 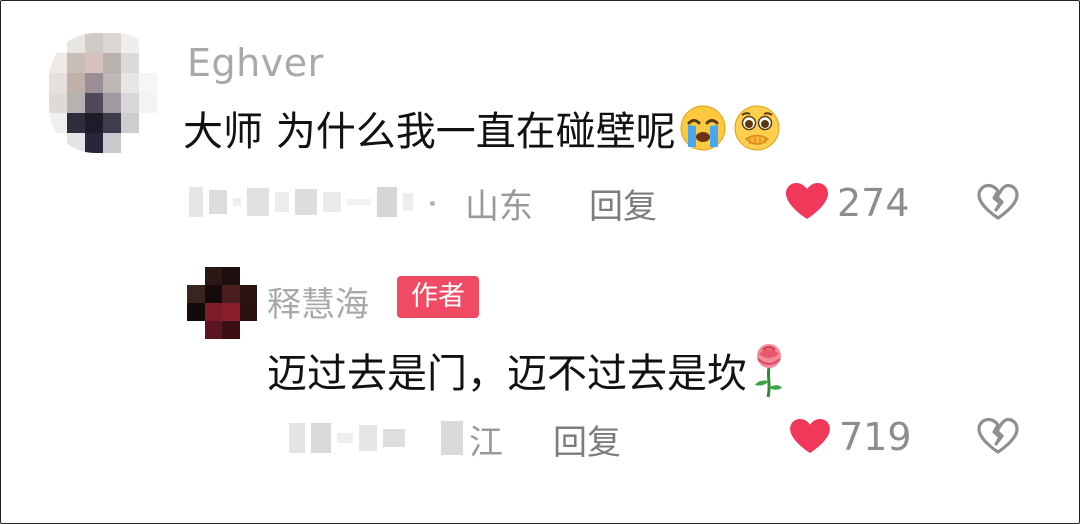 I want to click on pleading-face-emoji, so click(x=759, y=133).